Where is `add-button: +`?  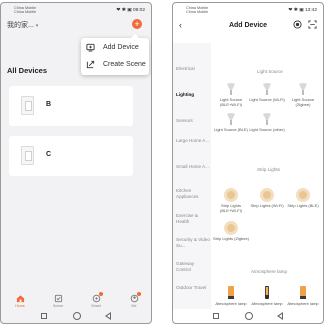
add-button: + is located at coordinates (137, 24).